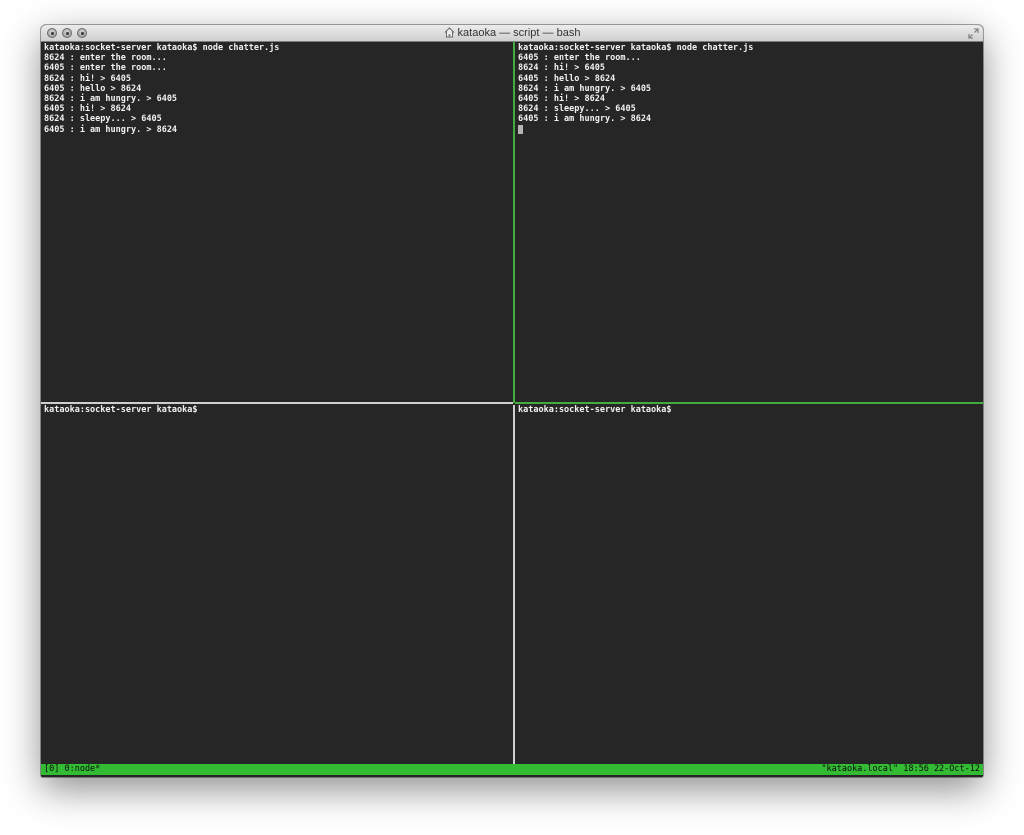  I want to click on text-cursor, so click(520, 129).